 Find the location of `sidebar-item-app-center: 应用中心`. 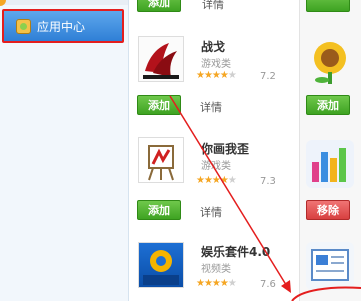

sidebar-item-app-center: 应用中心 is located at coordinates (63, 26).